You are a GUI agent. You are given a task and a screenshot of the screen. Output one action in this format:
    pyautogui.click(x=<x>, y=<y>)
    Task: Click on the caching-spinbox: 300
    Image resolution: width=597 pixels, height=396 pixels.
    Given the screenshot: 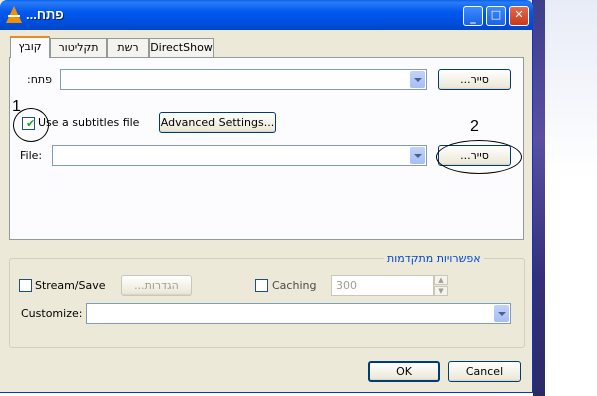 What is the action you would take?
    pyautogui.click(x=382, y=285)
    